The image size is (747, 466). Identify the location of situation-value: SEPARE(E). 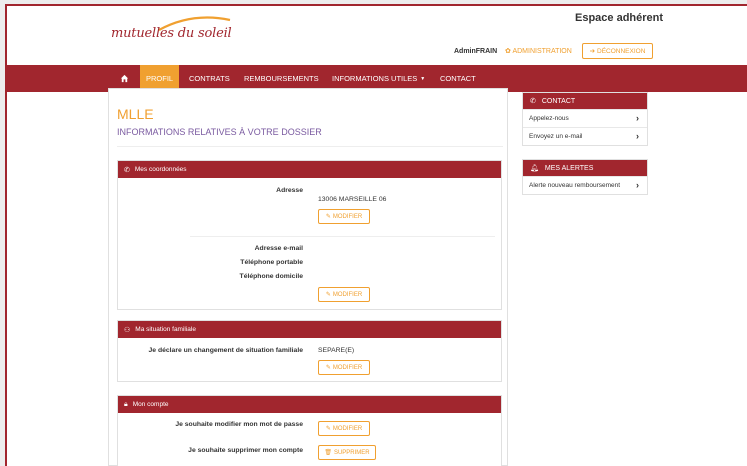
(336, 350).